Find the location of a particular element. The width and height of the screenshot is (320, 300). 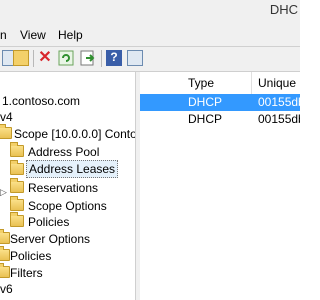

help-icon: ? is located at coordinates (114, 58).